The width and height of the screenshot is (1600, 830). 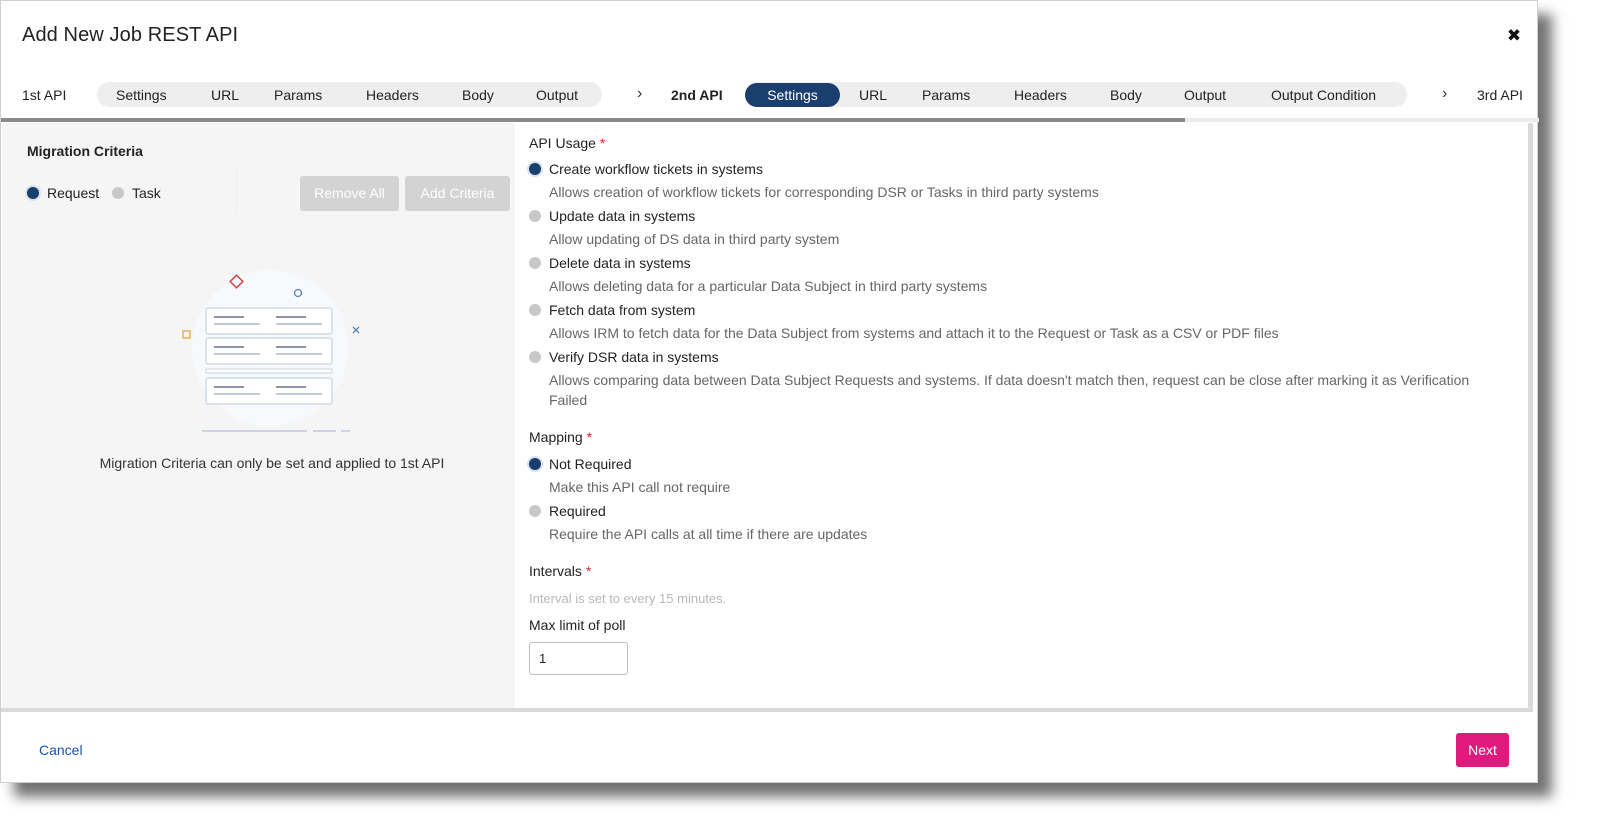 What do you see at coordinates (1482, 750) in the screenshot?
I see `next-button: Next` at bounding box center [1482, 750].